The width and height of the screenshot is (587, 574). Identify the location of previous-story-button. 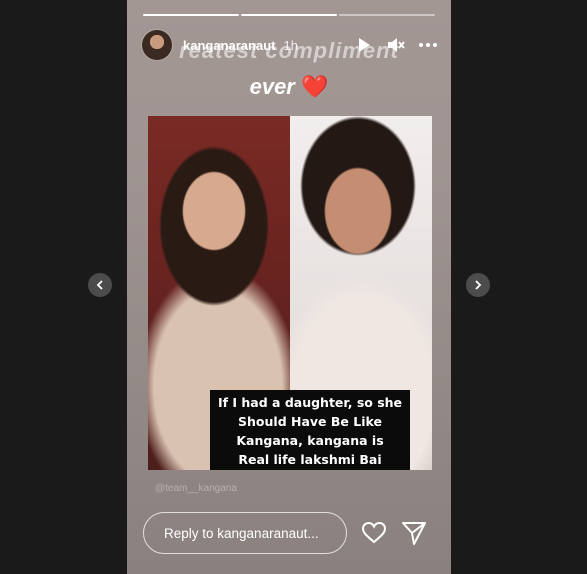
(100, 285).